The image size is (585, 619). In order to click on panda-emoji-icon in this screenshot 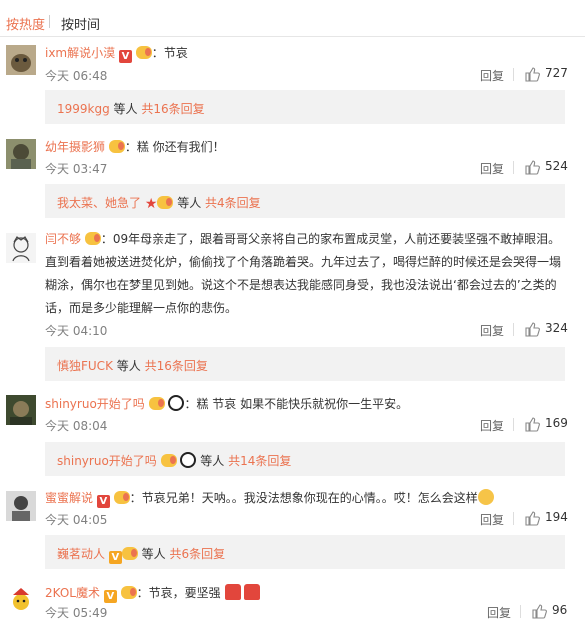, I will do `click(188, 460)`.